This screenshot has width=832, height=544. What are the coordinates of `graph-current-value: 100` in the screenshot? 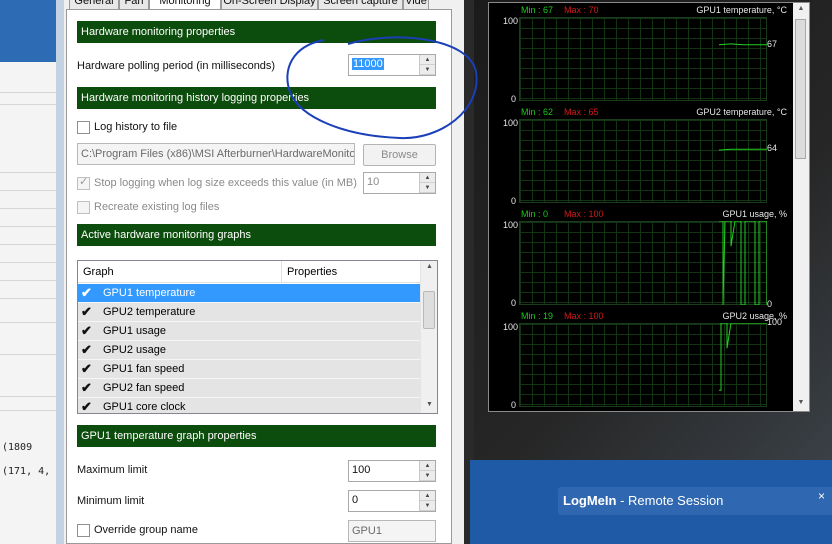 It's located at (775, 322).